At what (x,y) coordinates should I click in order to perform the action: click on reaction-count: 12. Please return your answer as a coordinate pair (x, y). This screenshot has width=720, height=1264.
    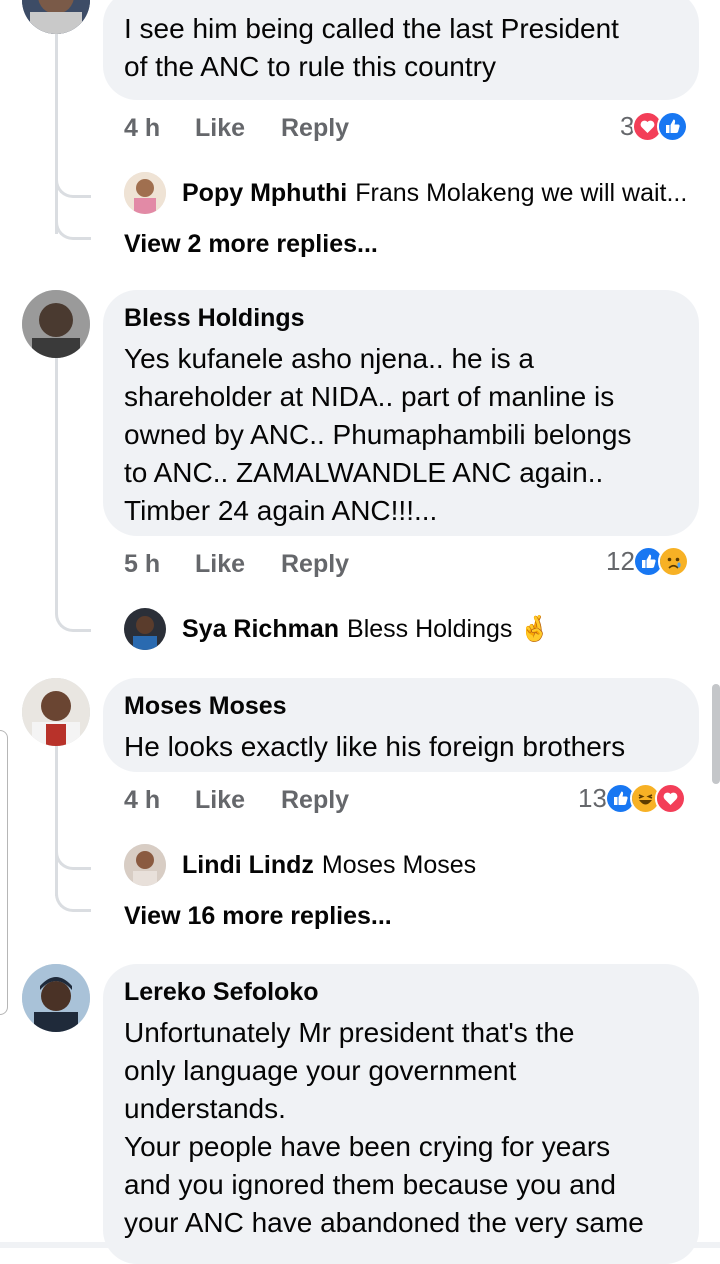
    Looking at the image, I should click on (620, 560).